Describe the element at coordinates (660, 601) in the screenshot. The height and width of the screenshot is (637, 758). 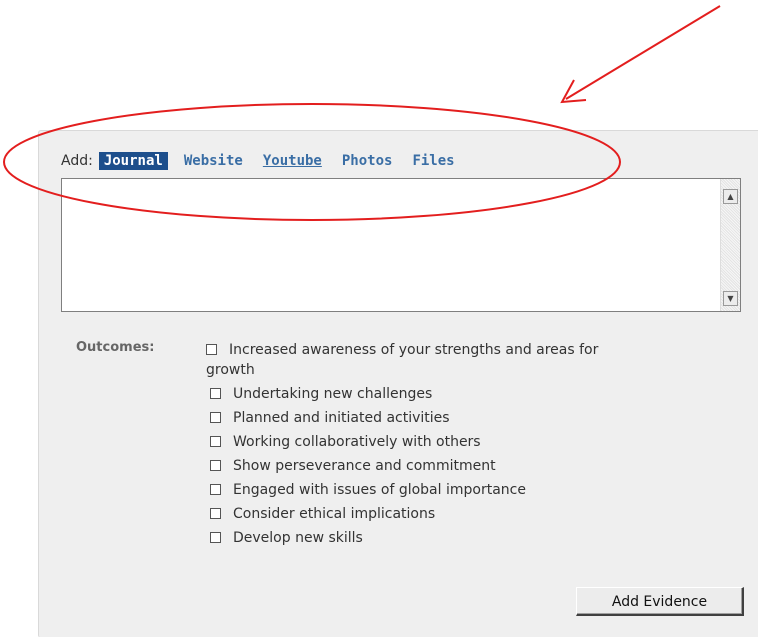
I see `add-evidence-button: Add Evidence` at that location.